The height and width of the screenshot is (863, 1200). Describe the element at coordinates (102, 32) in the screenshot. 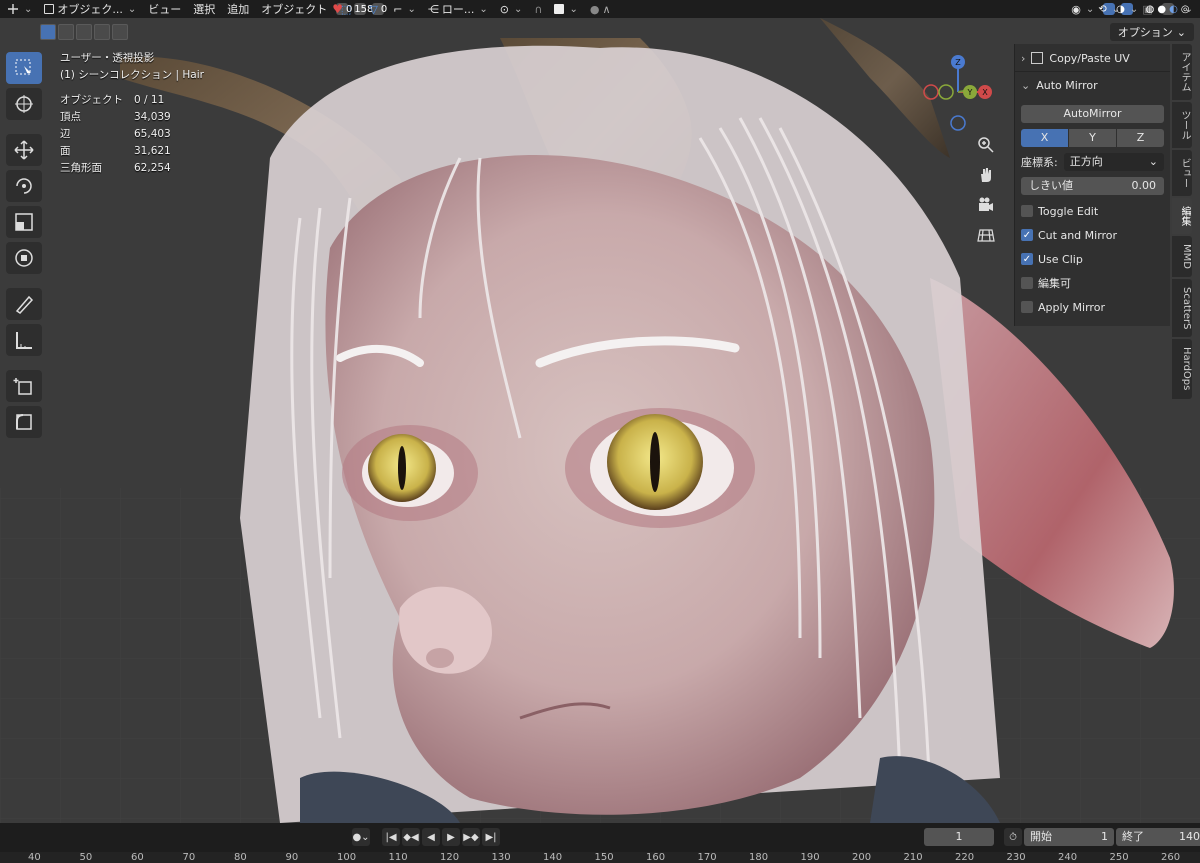

I see `select-invert-icon` at that location.